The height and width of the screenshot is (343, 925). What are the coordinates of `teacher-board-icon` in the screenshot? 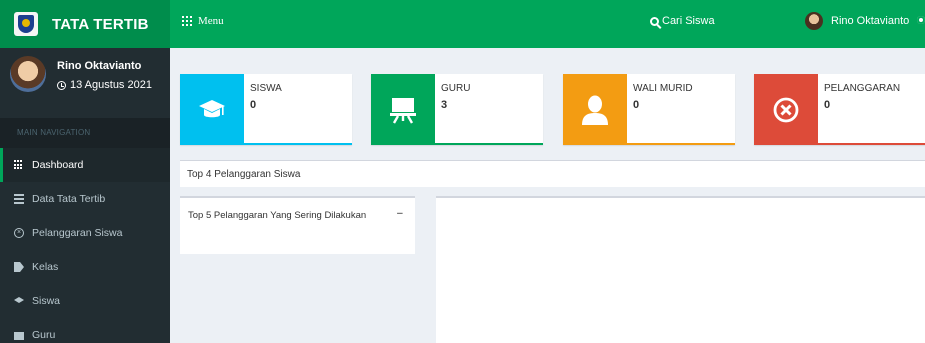 It's located at (403, 110).